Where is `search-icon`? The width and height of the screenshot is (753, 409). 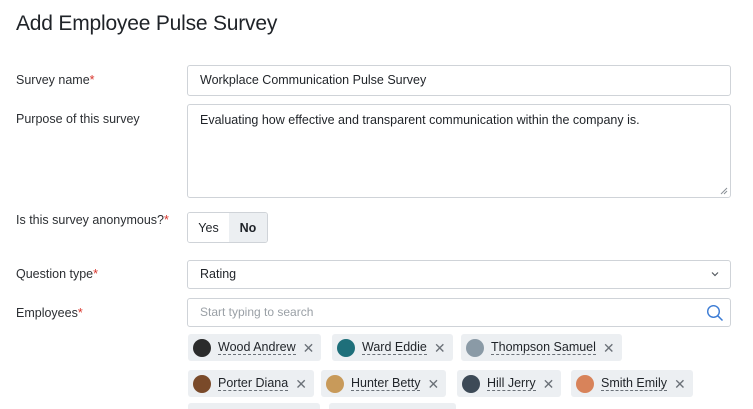
search-icon is located at coordinates (715, 313).